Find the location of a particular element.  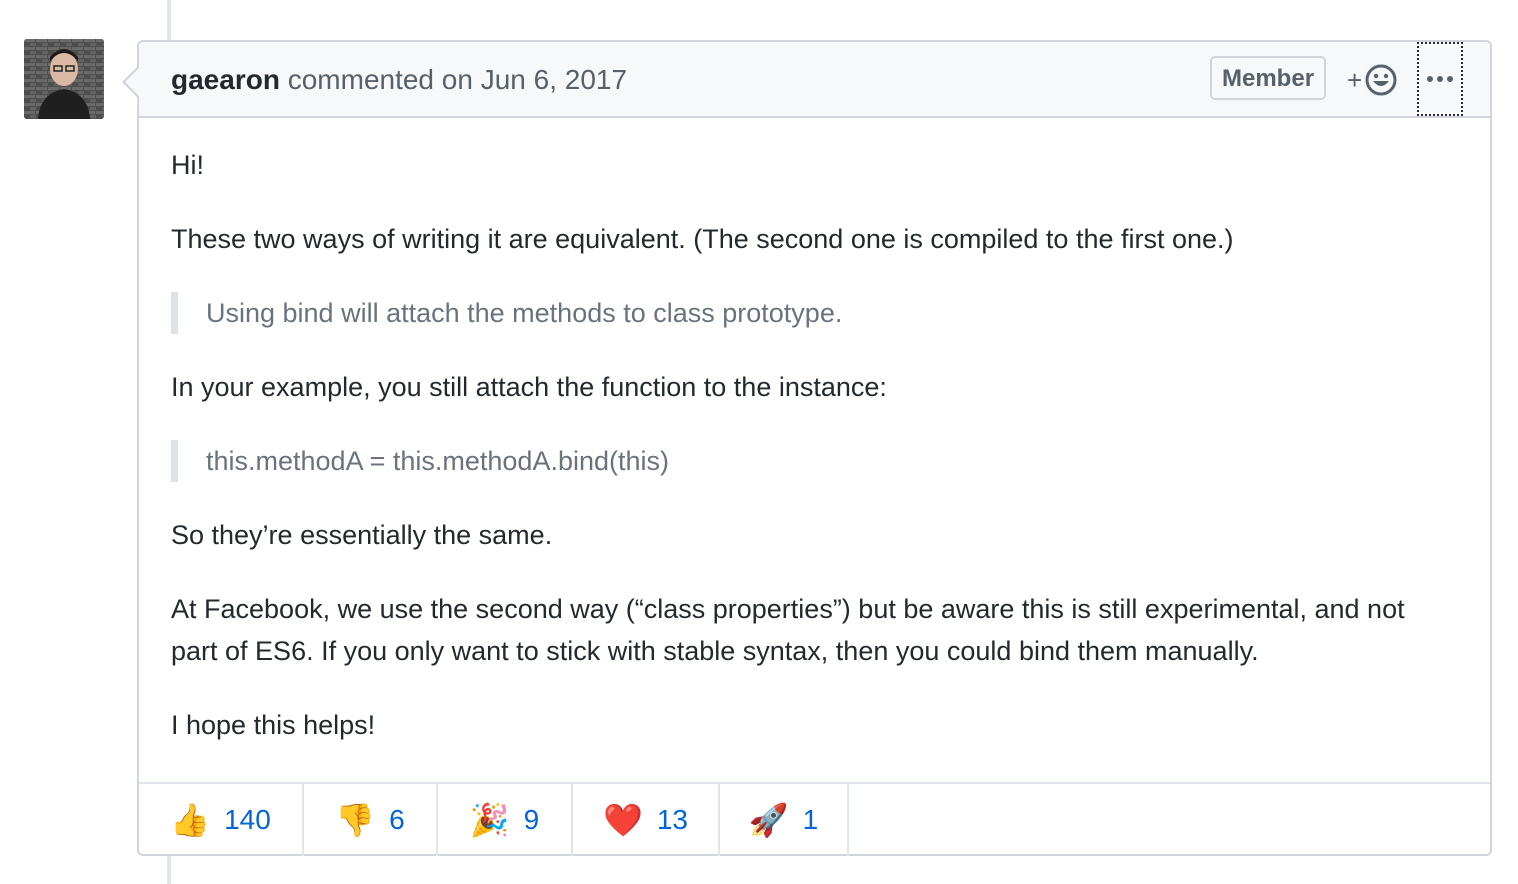

reaction-count: 6 is located at coordinates (397, 819).